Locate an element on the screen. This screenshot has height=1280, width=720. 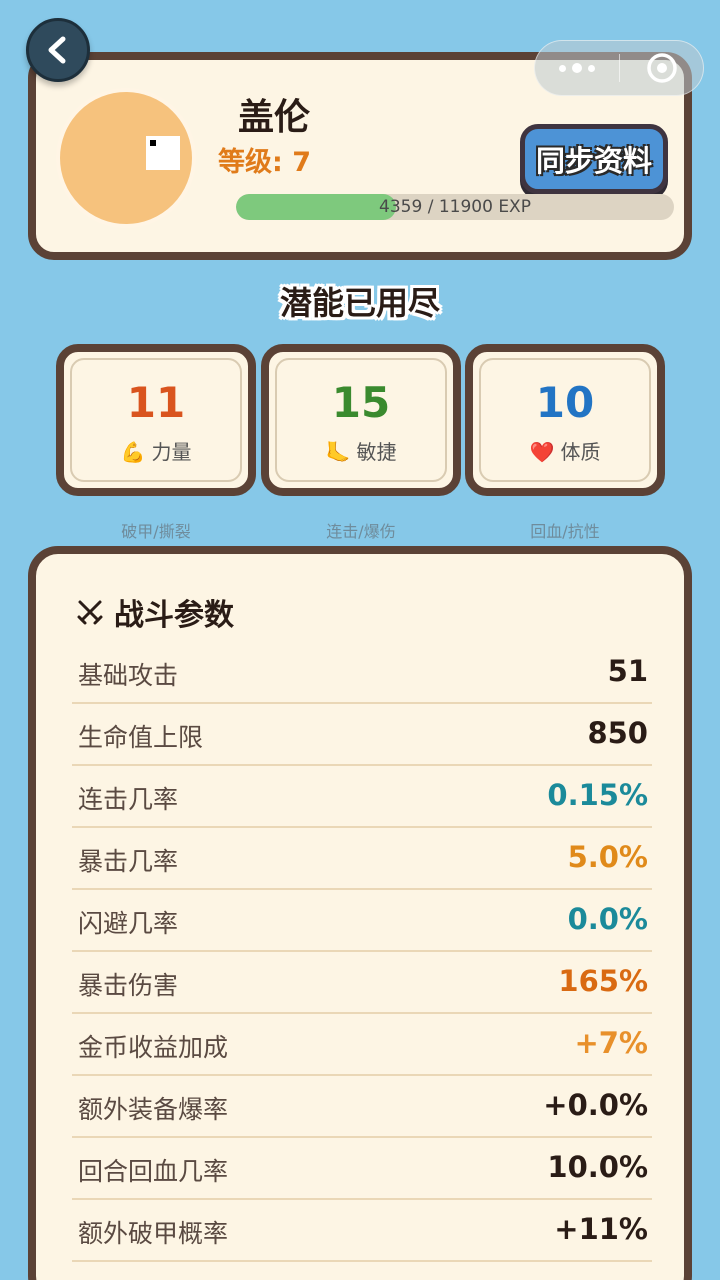
avatar-eye is located at coordinates (163, 153).